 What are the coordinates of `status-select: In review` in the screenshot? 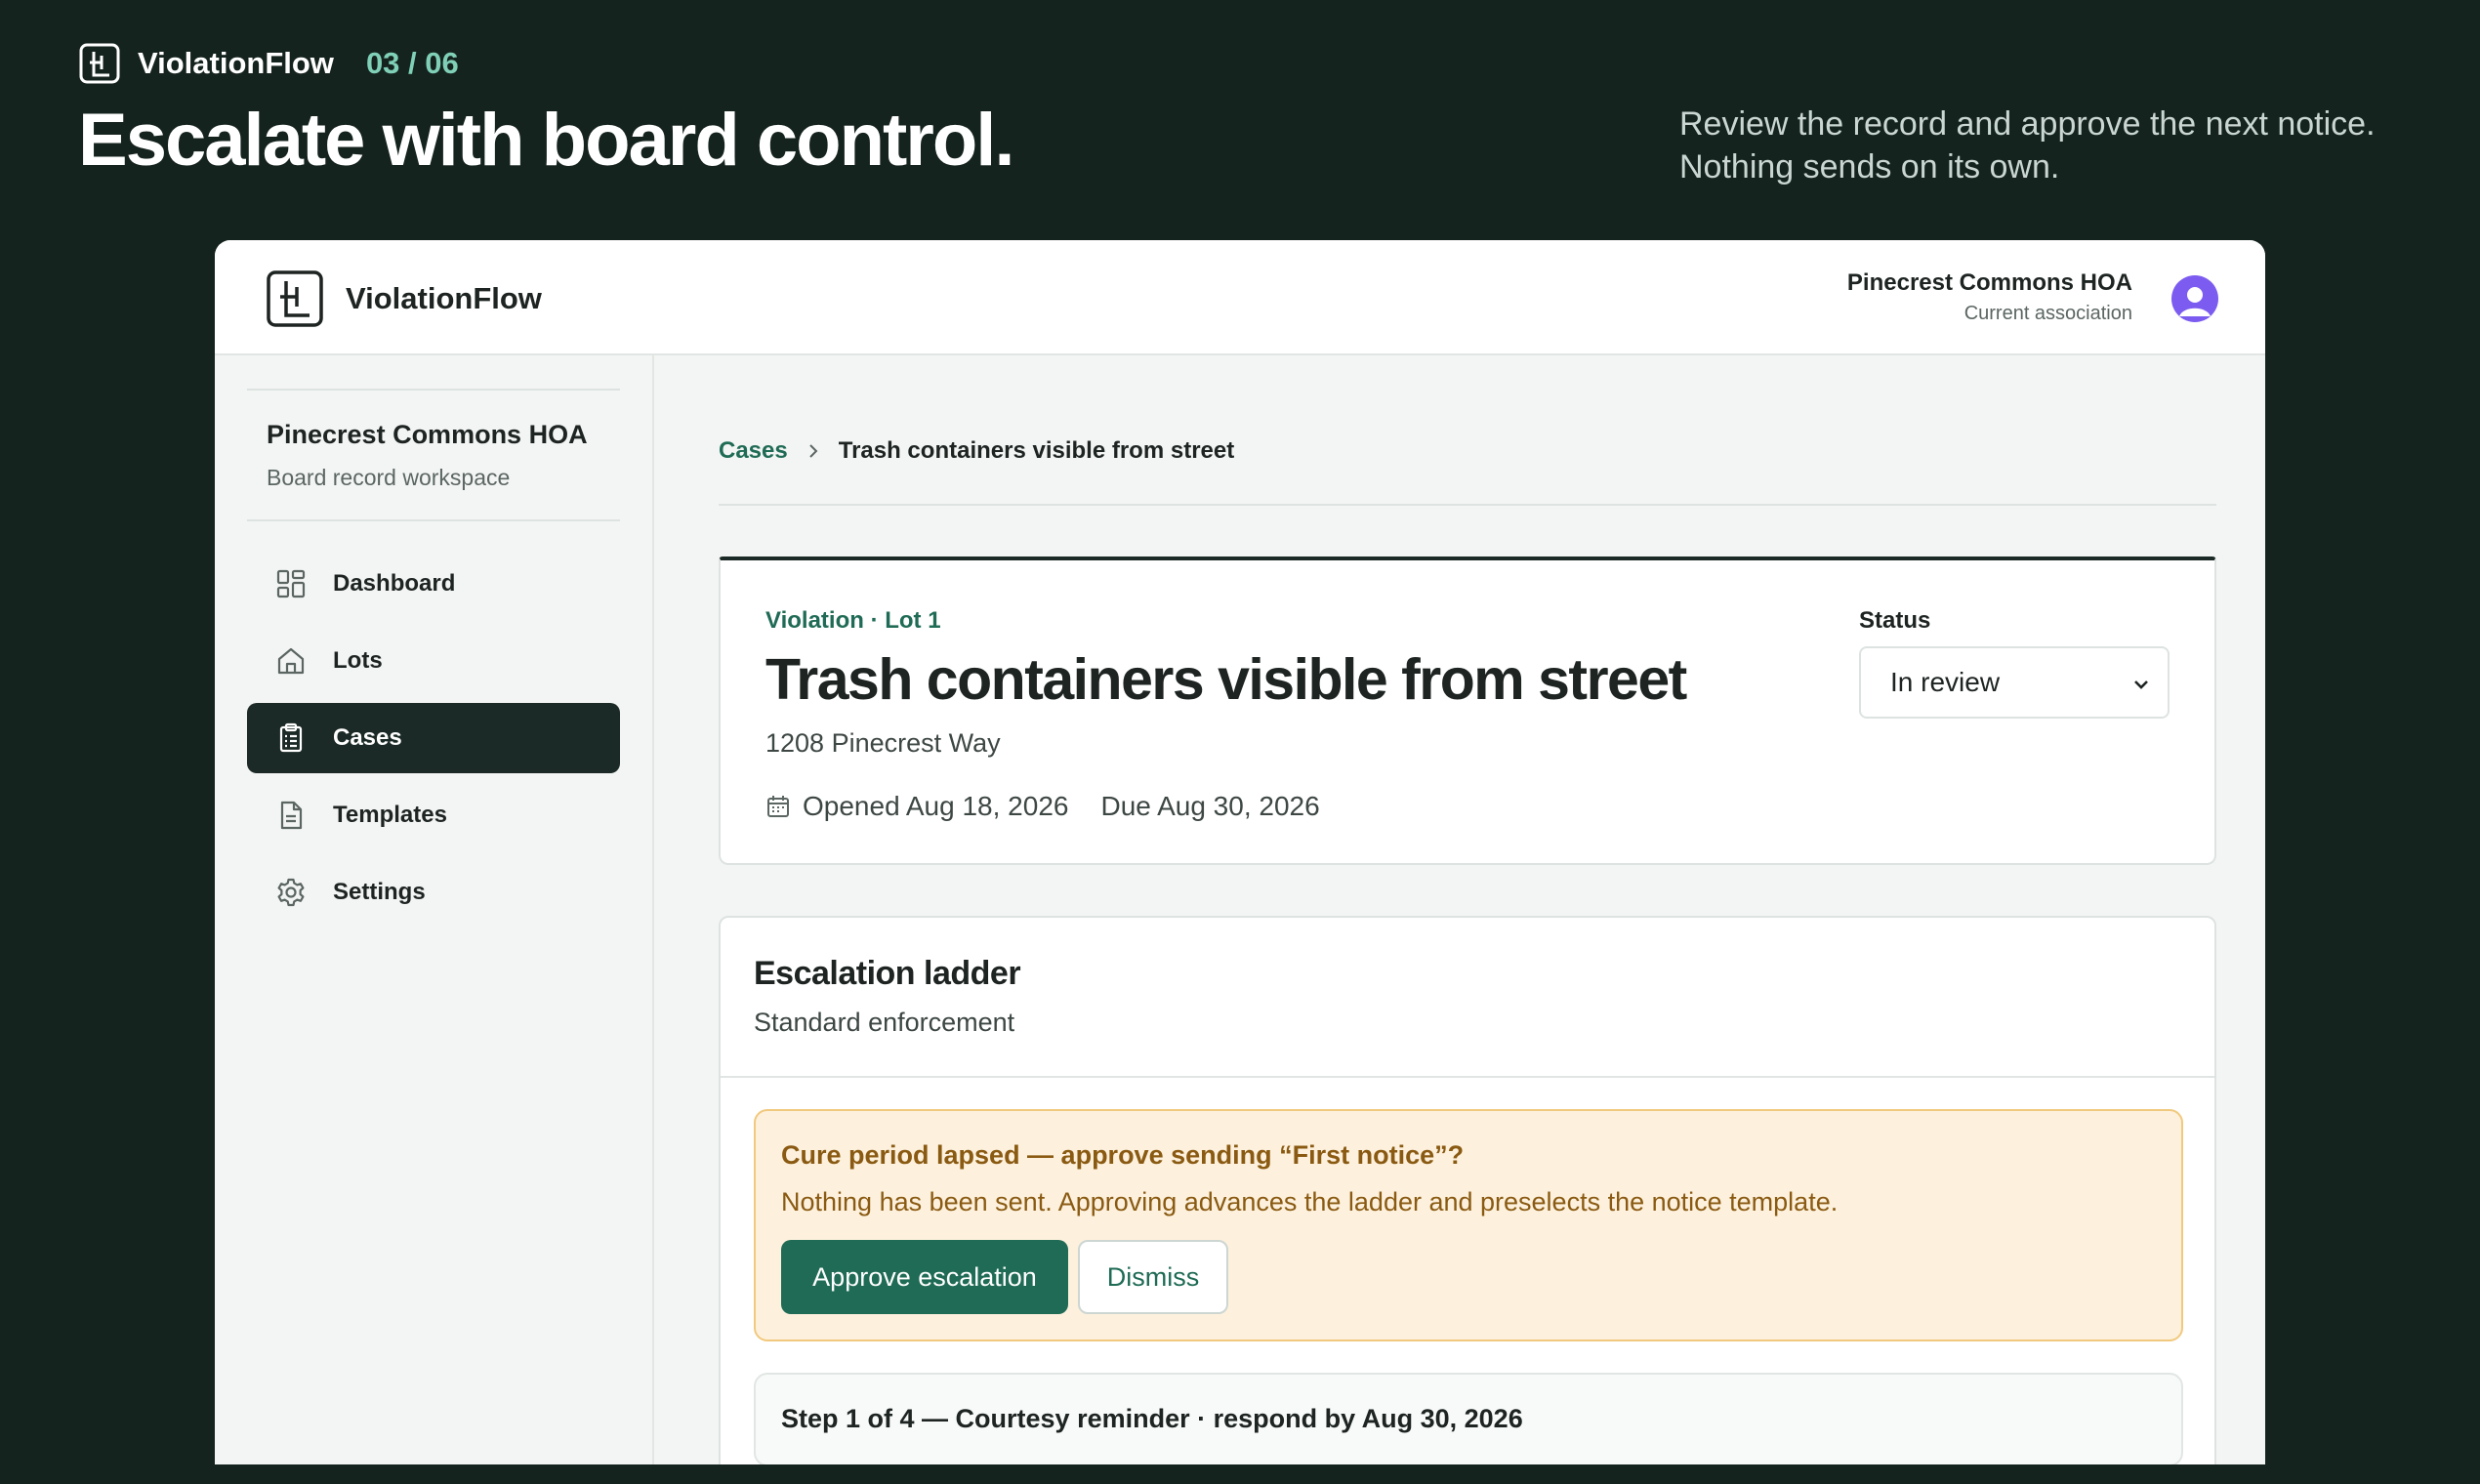 It's located at (2014, 682).